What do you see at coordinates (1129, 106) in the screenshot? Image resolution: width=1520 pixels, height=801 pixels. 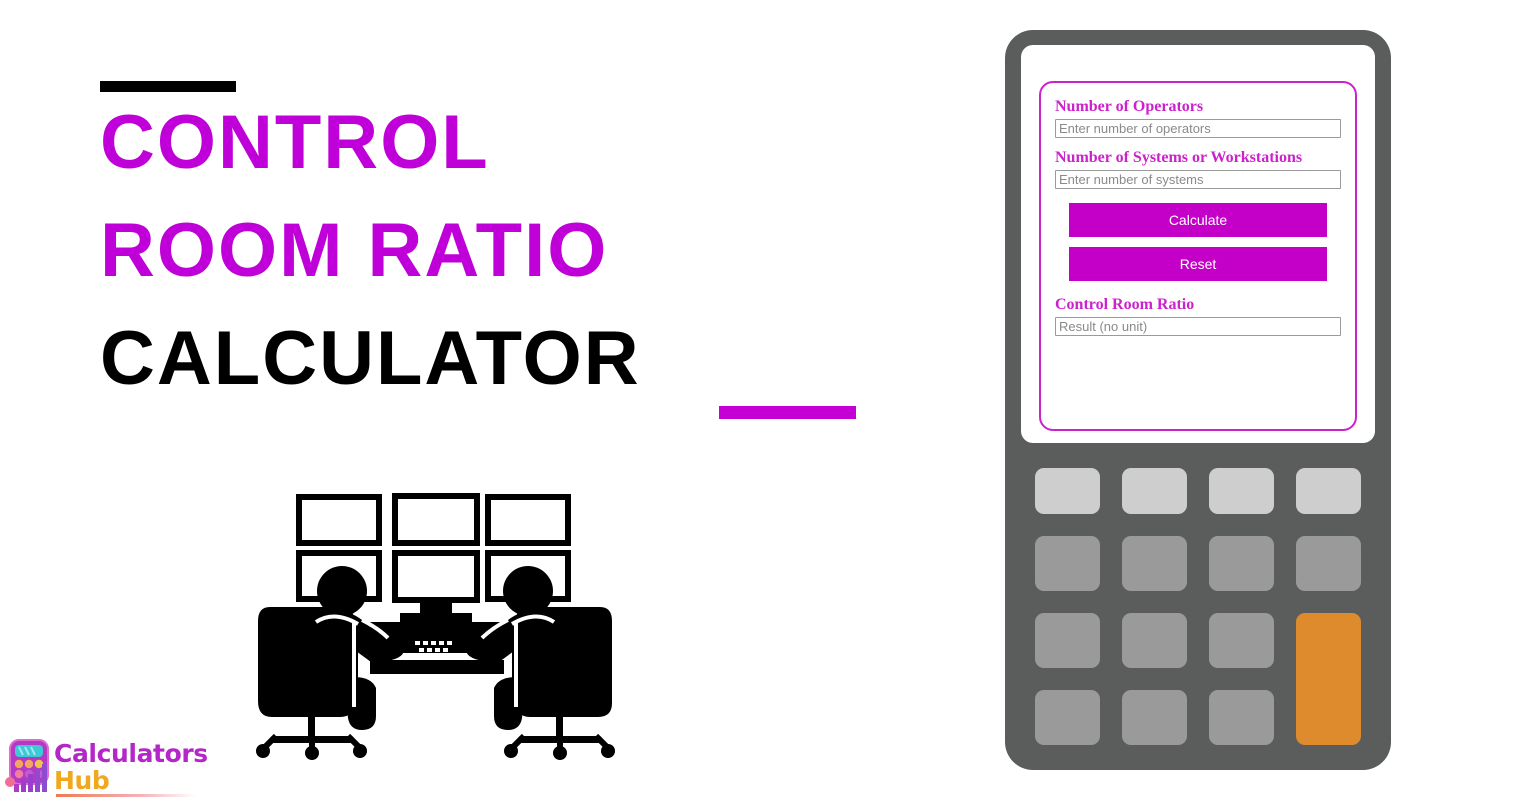 I see `label-number-of-operators: Number of Operators` at bounding box center [1129, 106].